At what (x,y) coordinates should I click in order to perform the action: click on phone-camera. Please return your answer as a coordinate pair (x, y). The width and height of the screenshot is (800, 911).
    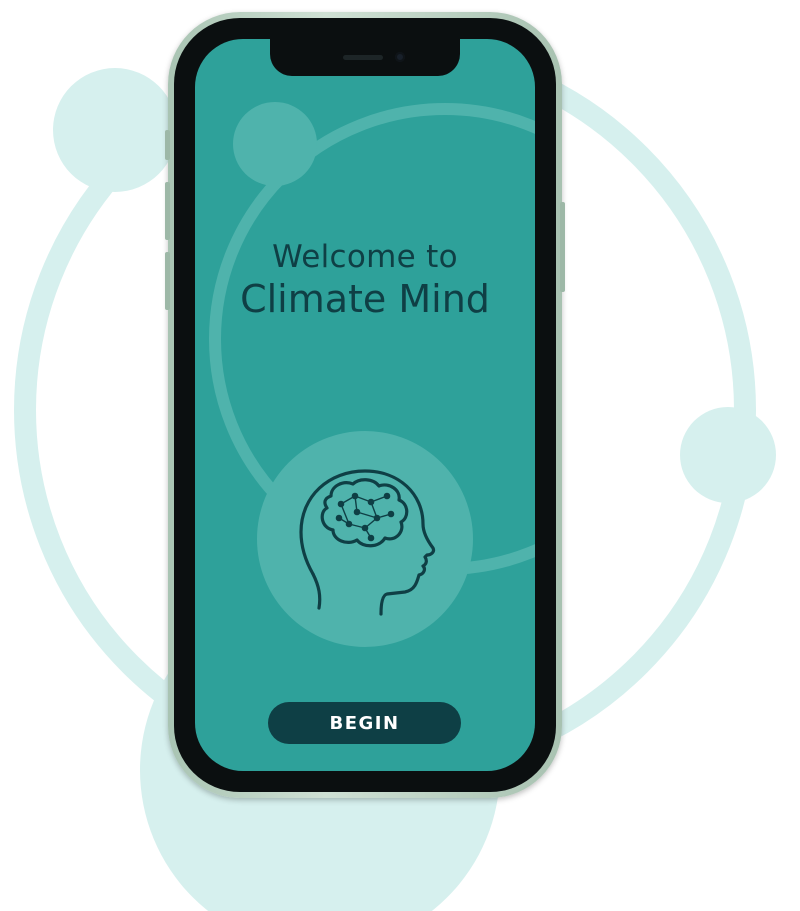
    Looking at the image, I should click on (400, 57).